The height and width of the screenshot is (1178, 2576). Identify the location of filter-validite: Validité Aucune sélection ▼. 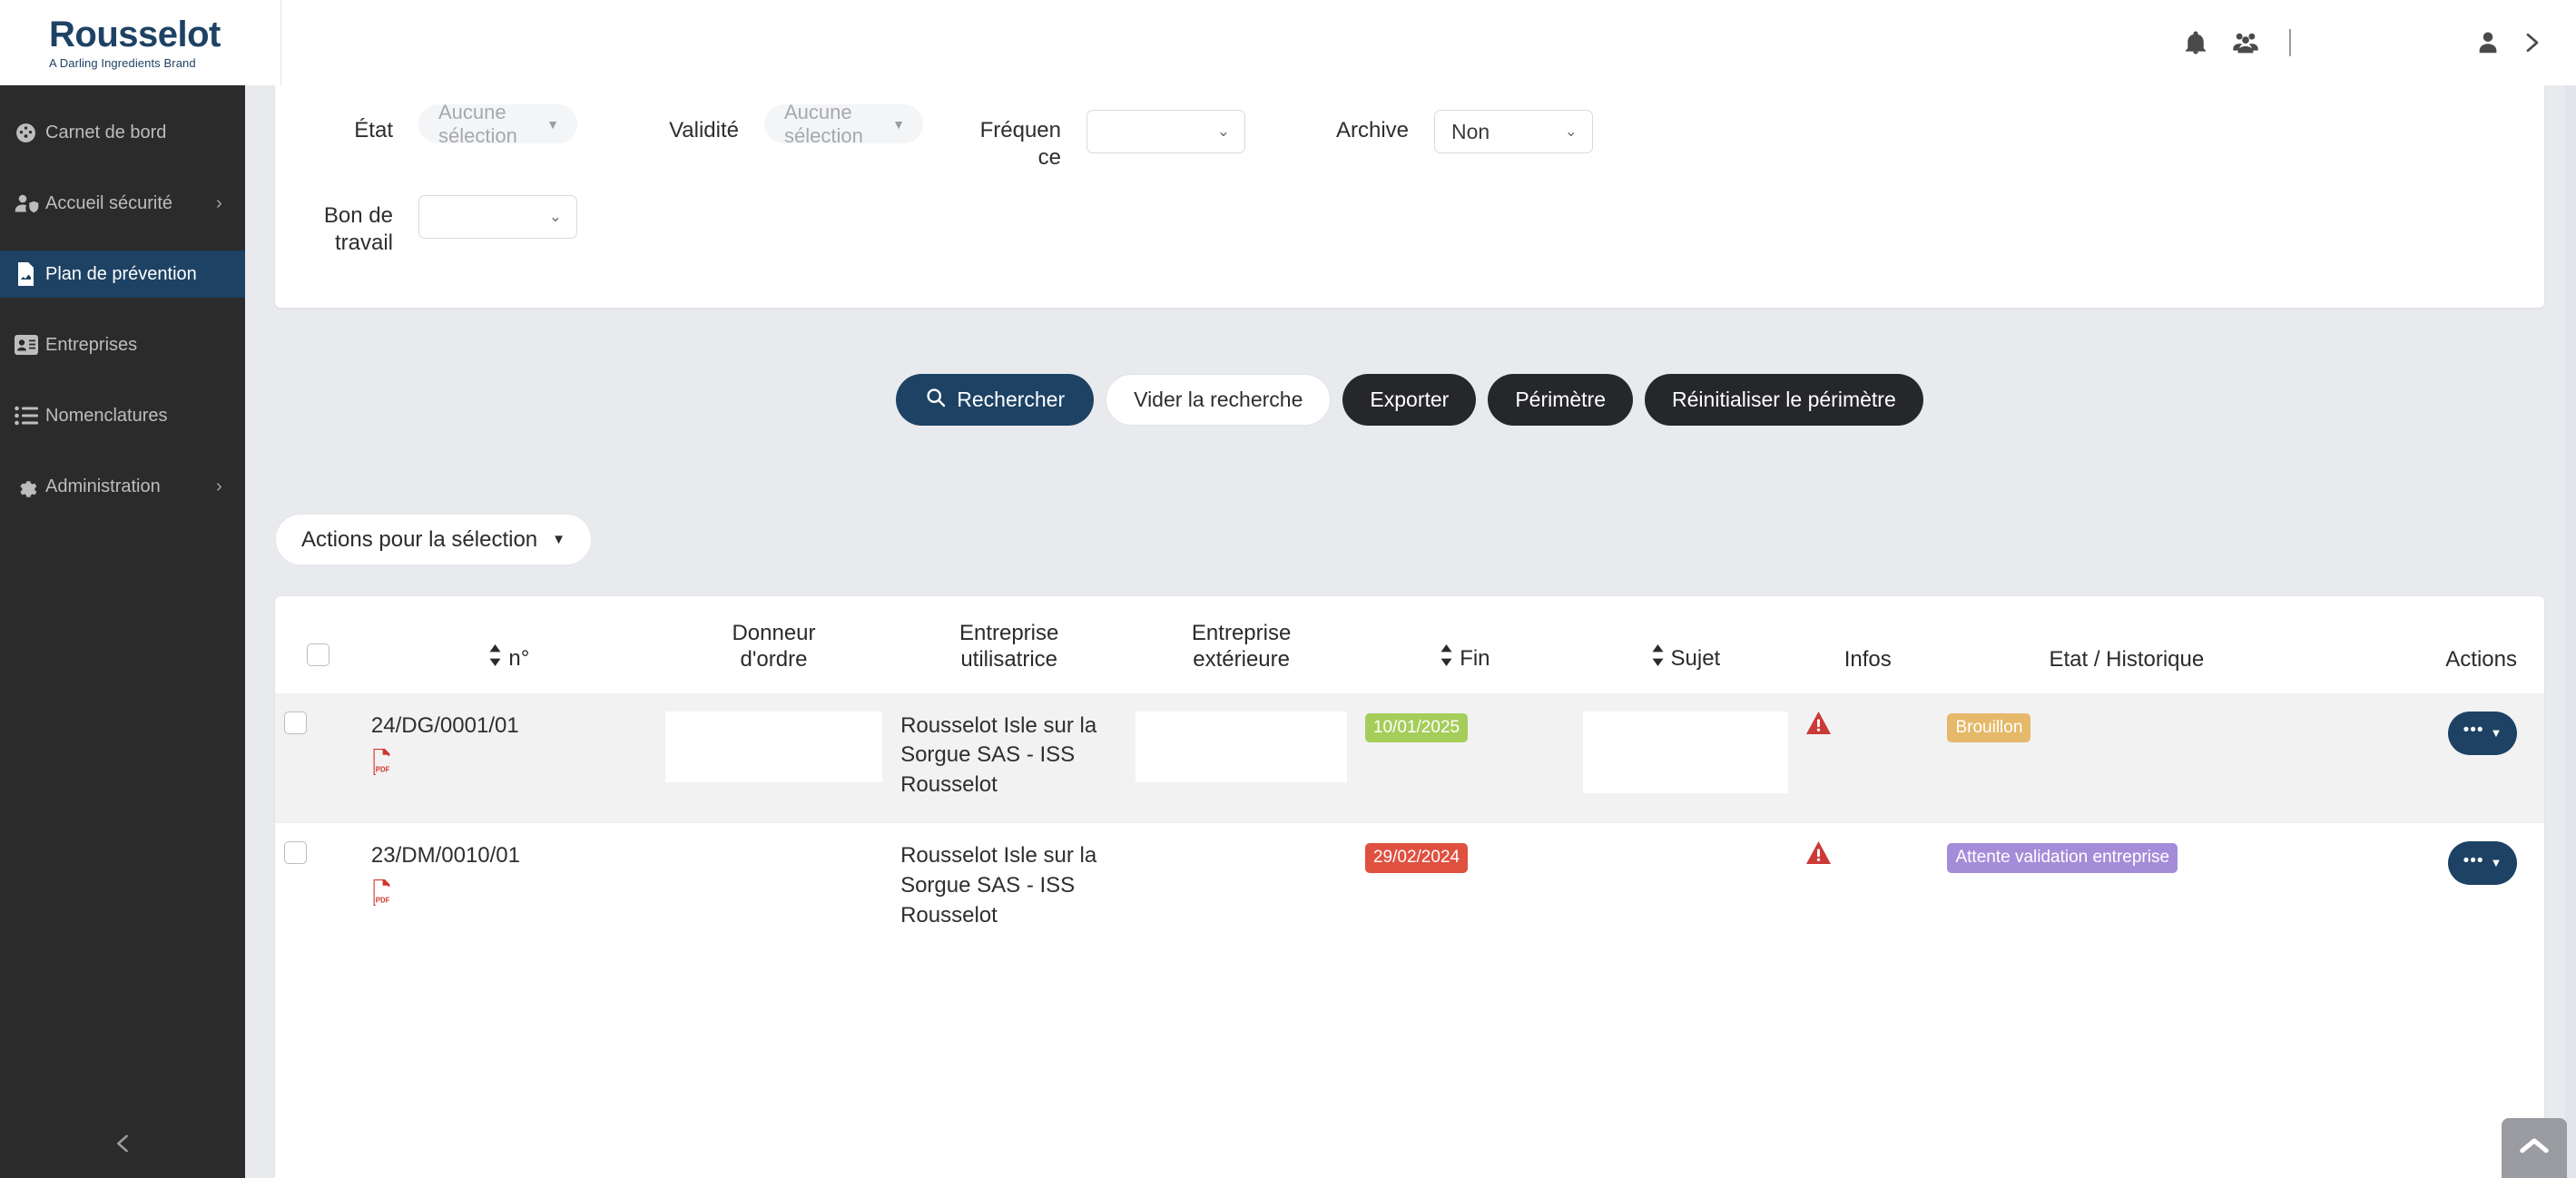
(750, 124).